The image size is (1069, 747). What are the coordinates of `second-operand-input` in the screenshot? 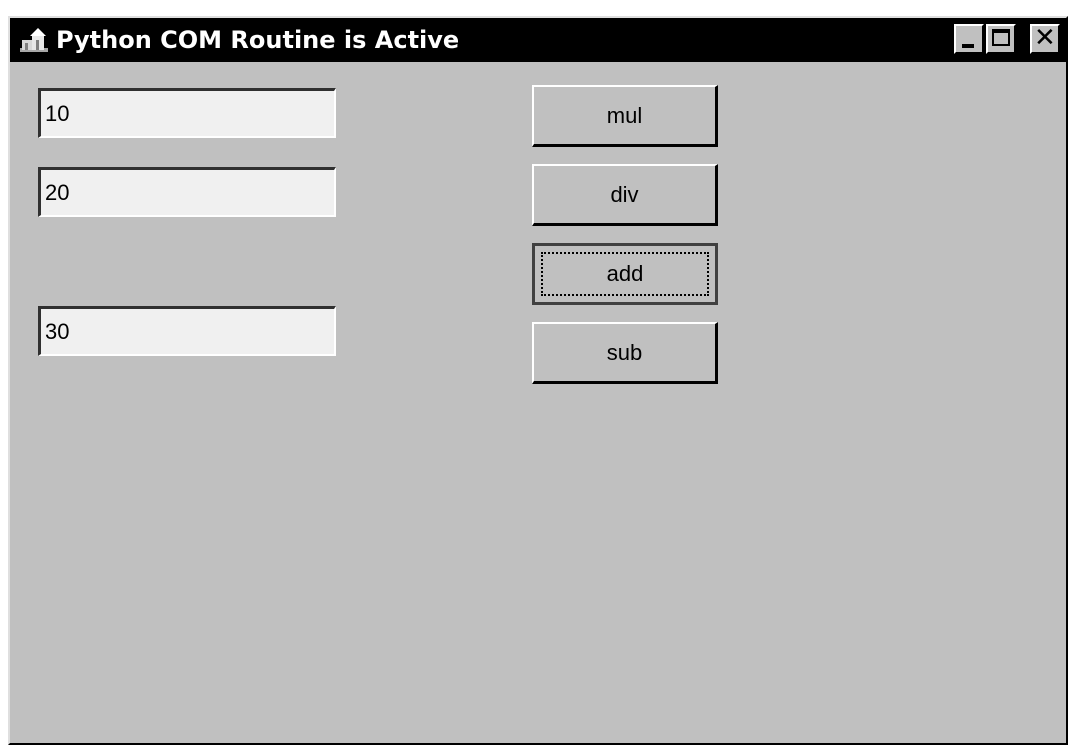 It's located at (187, 192).